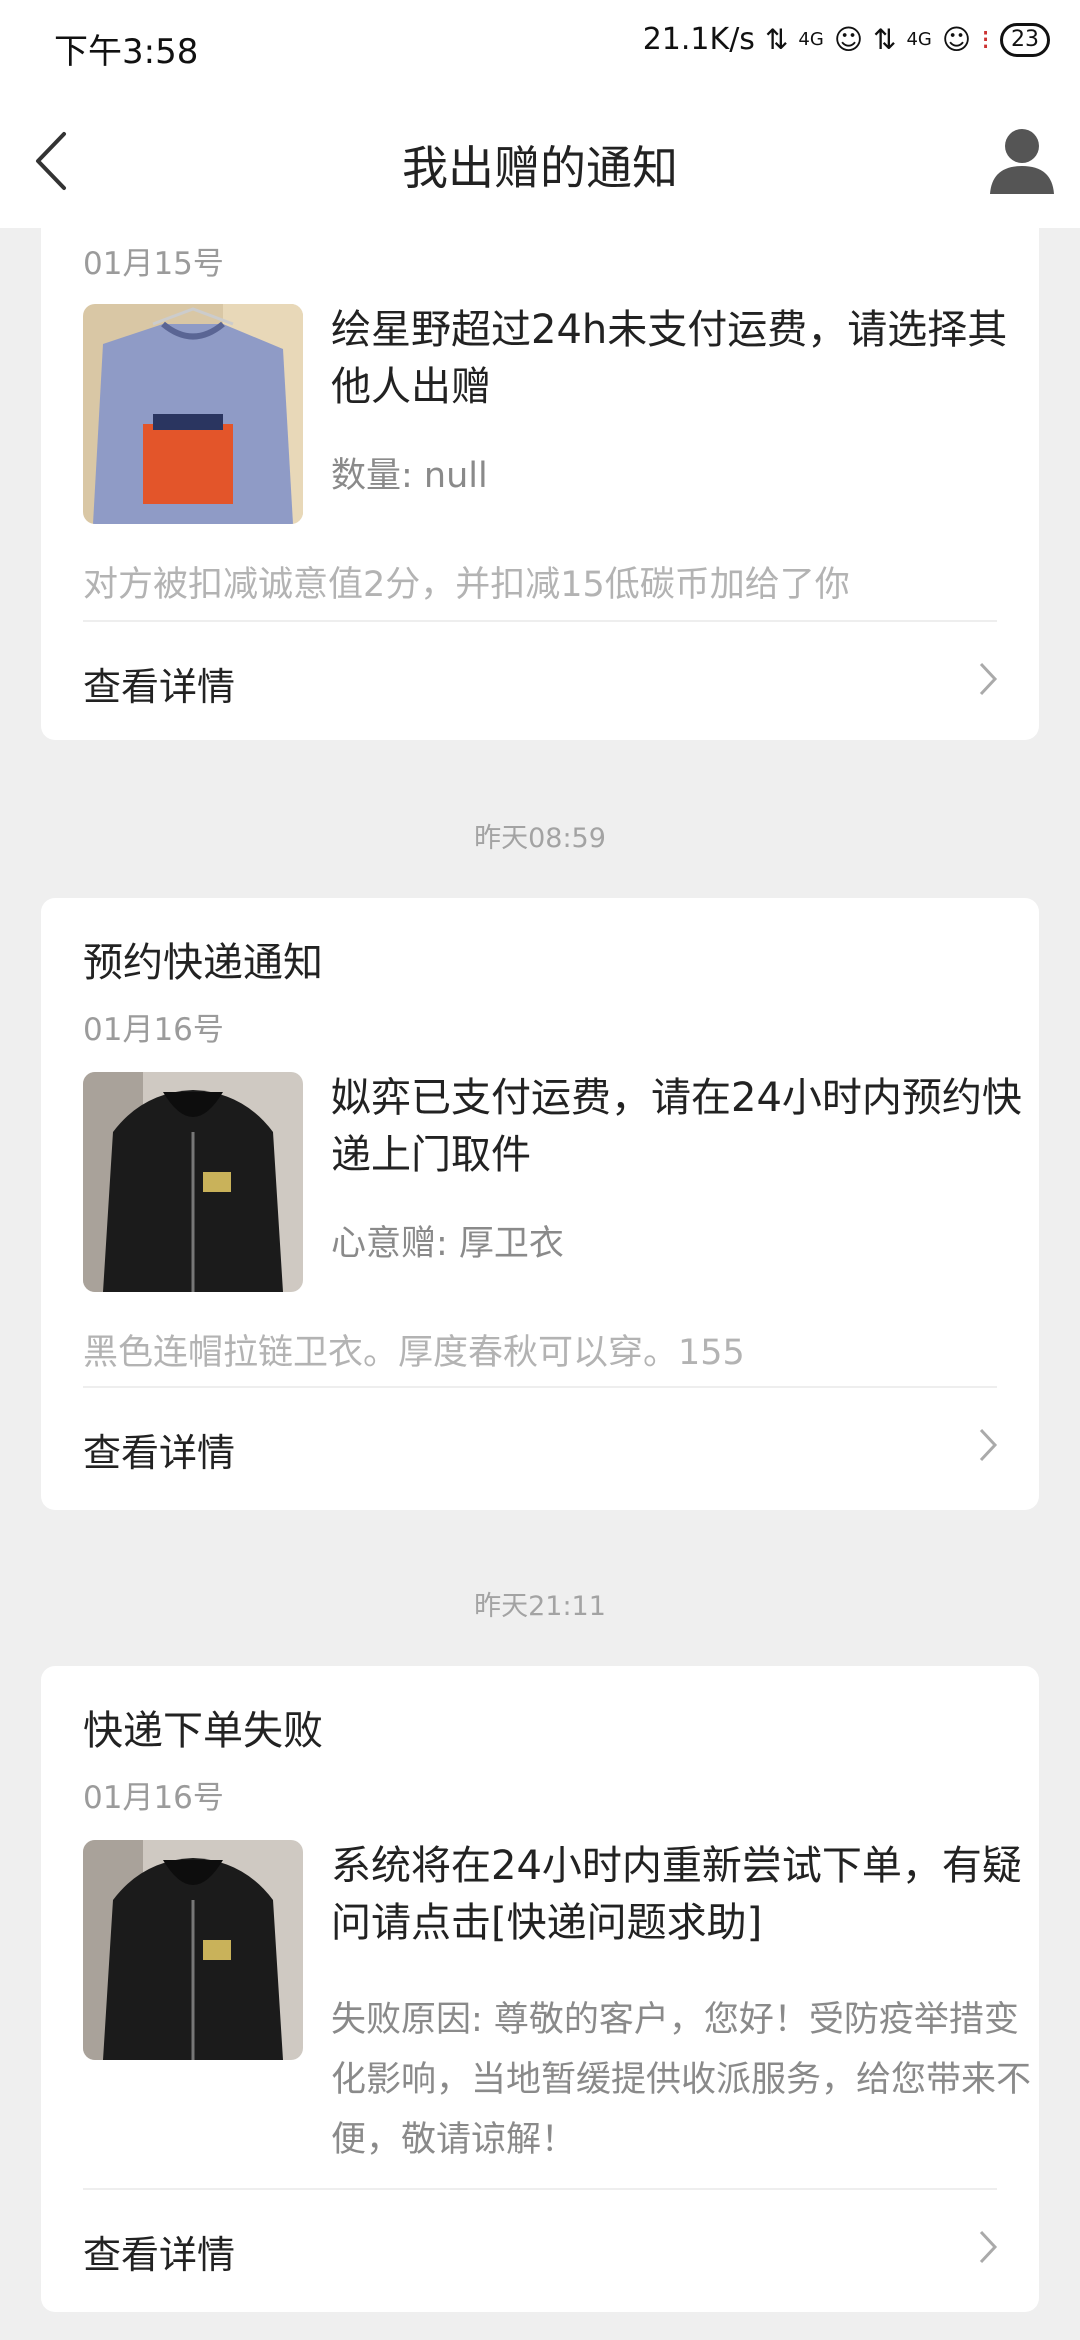  What do you see at coordinates (409, 476) in the screenshot?
I see `card-sub: 数量: null` at bounding box center [409, 476].